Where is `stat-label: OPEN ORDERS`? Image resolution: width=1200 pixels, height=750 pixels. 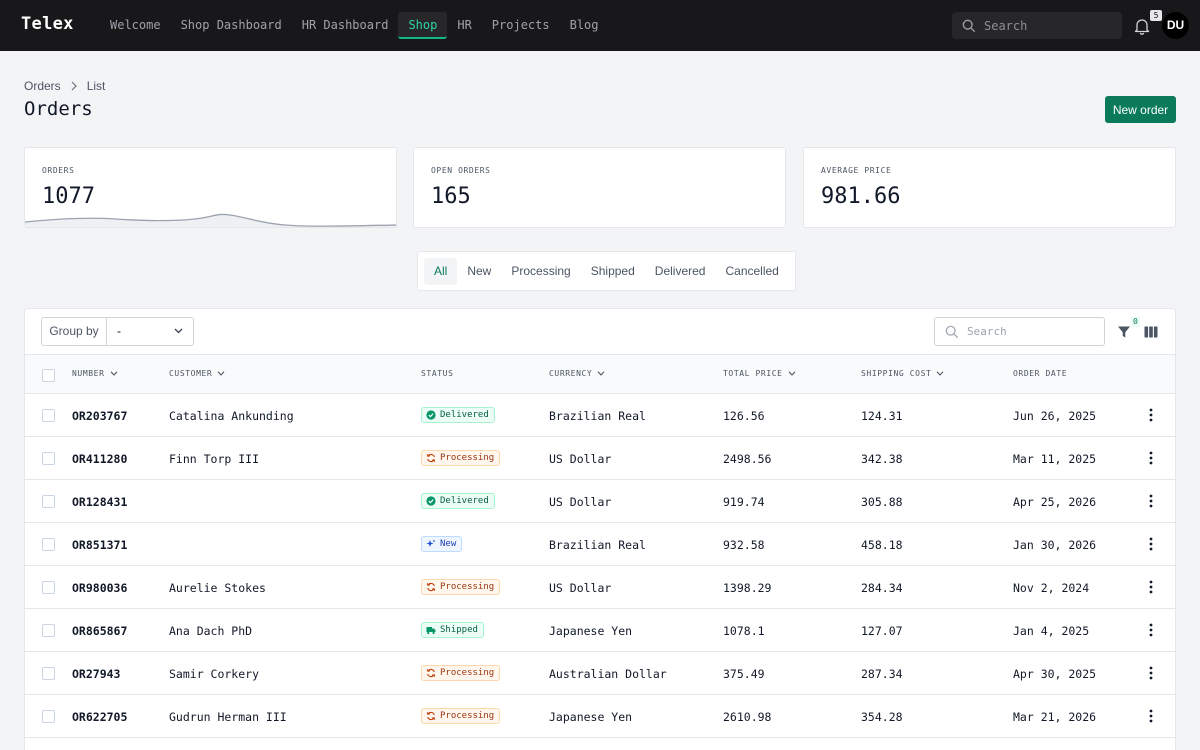
stat-label: OPEN ORDERS is located at coordinates (461, 170).